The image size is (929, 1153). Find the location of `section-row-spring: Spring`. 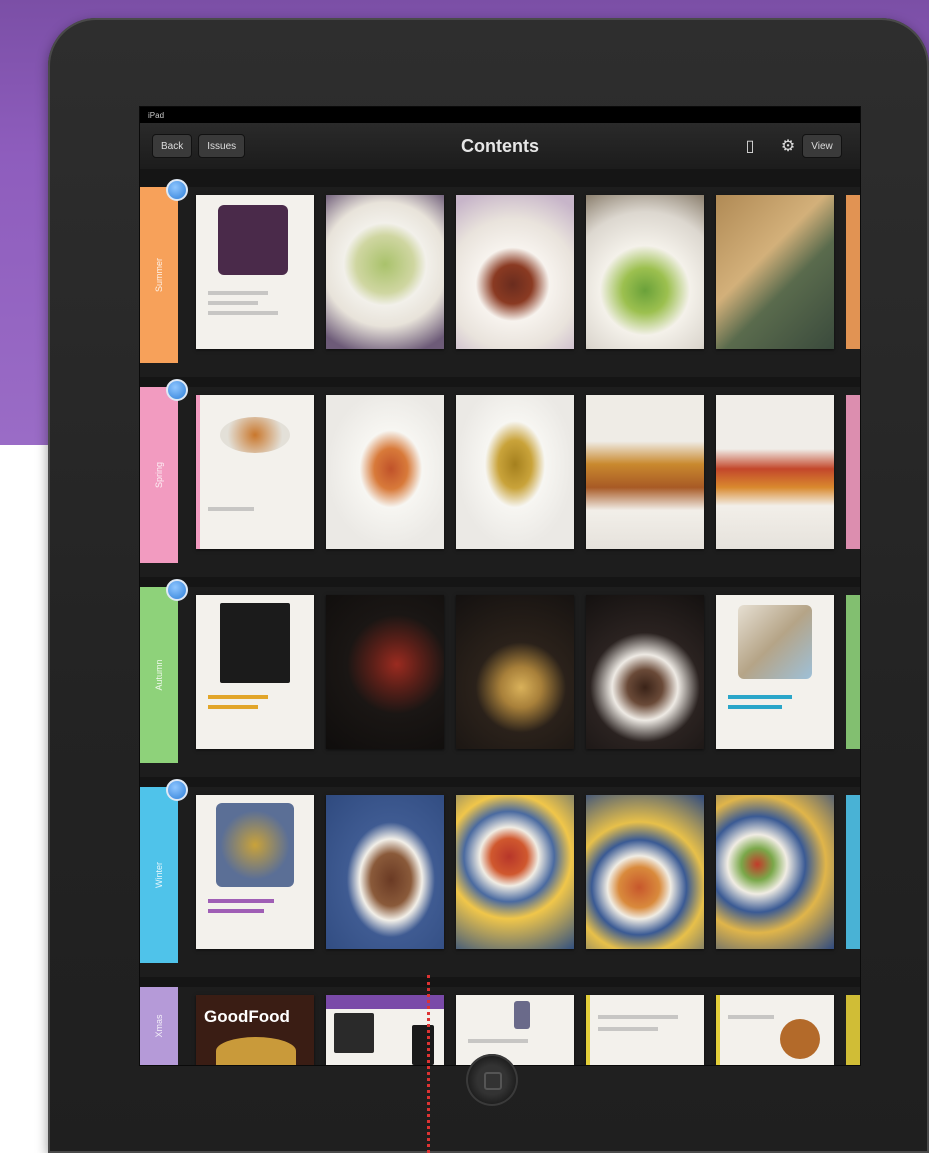

section-row-spring: Spring is located at coordinates (500, 478).